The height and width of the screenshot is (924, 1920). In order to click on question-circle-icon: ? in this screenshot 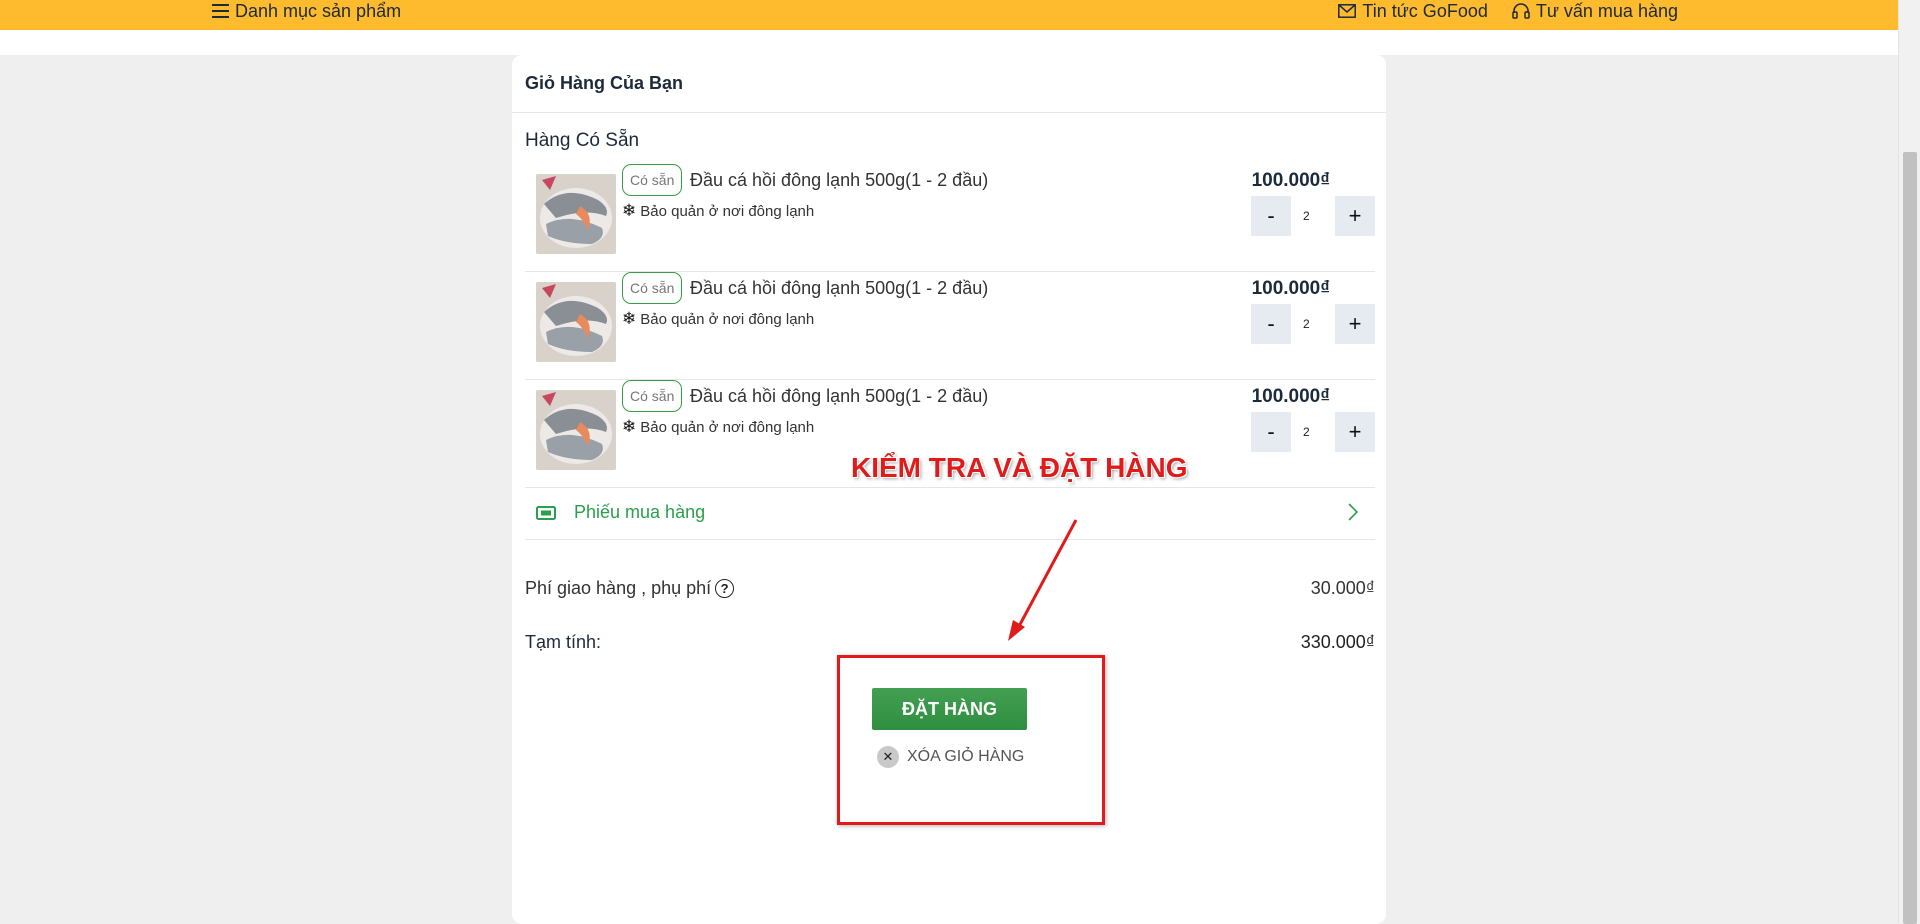, I will do `click(725, 588)`.